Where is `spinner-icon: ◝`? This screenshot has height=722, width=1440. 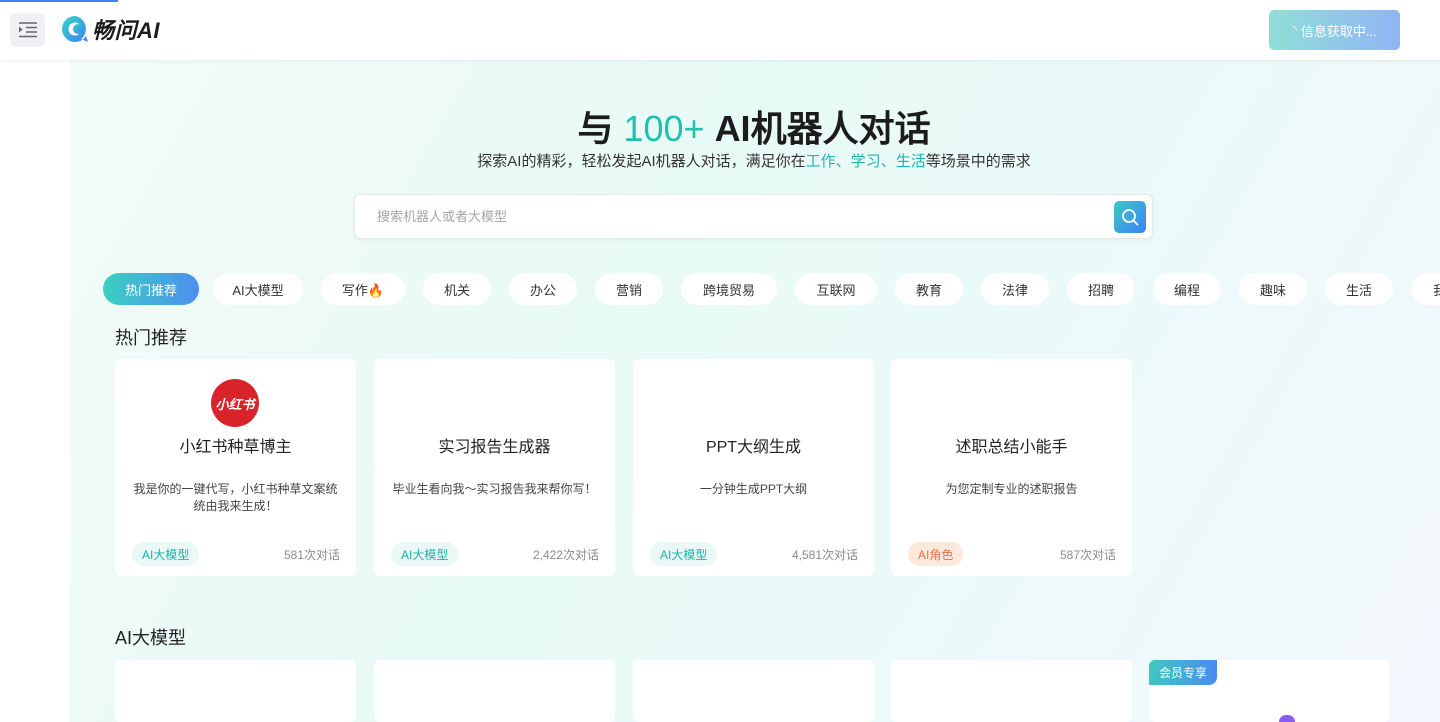 spinner-icon: ◝ is located at coordinates (1294, 30).